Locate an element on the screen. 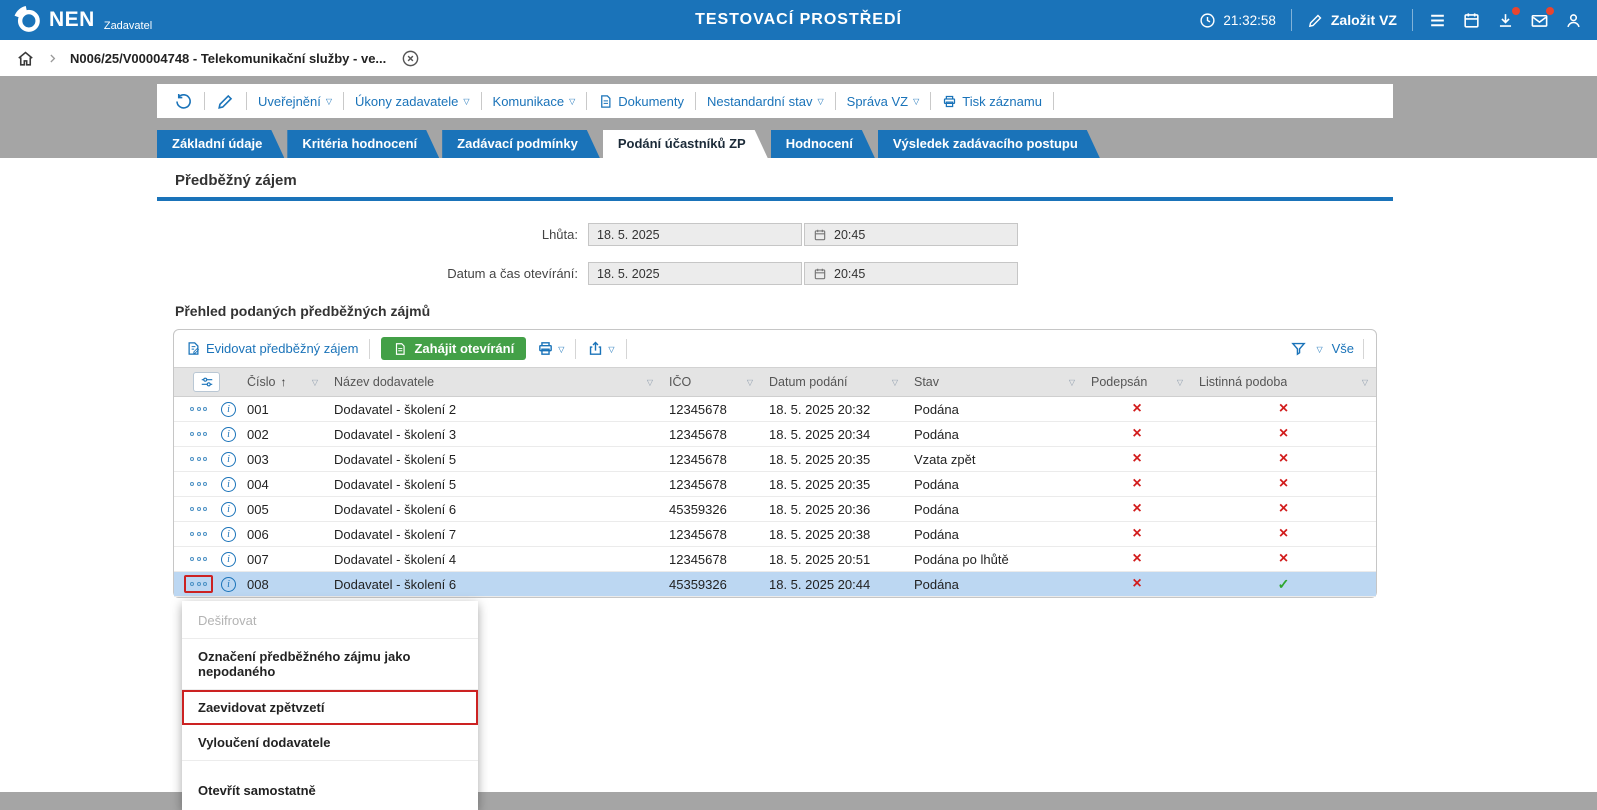 This screenshot has height=810, width=1597. oteviran-time-input: 20:45 is located at coordinates (911, 273).